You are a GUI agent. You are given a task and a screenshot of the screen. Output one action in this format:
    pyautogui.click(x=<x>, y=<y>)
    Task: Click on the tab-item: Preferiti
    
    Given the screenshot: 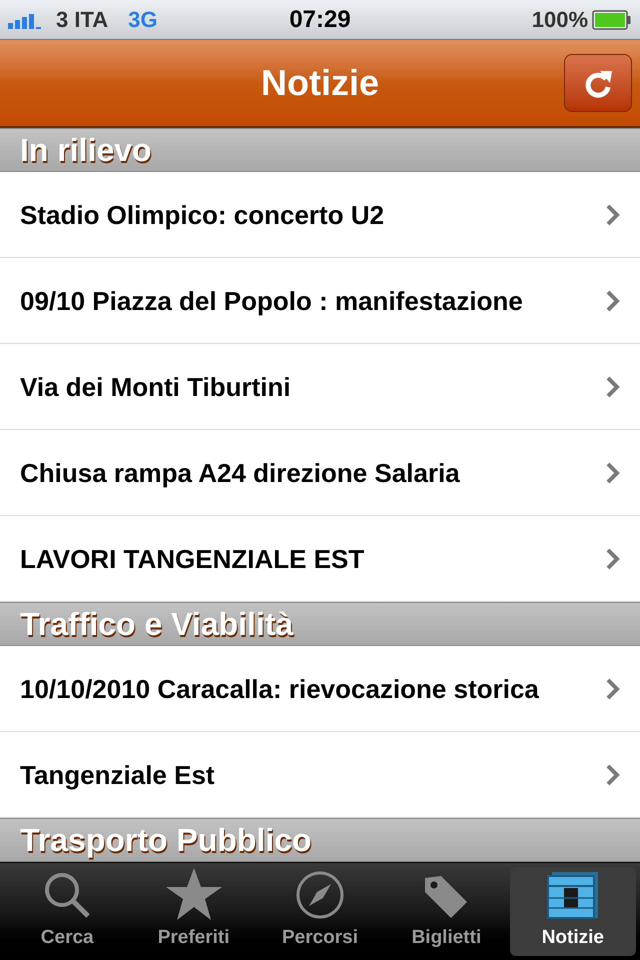 What is the action you would take?
    pyautogui.click(x=193, y=911)
    